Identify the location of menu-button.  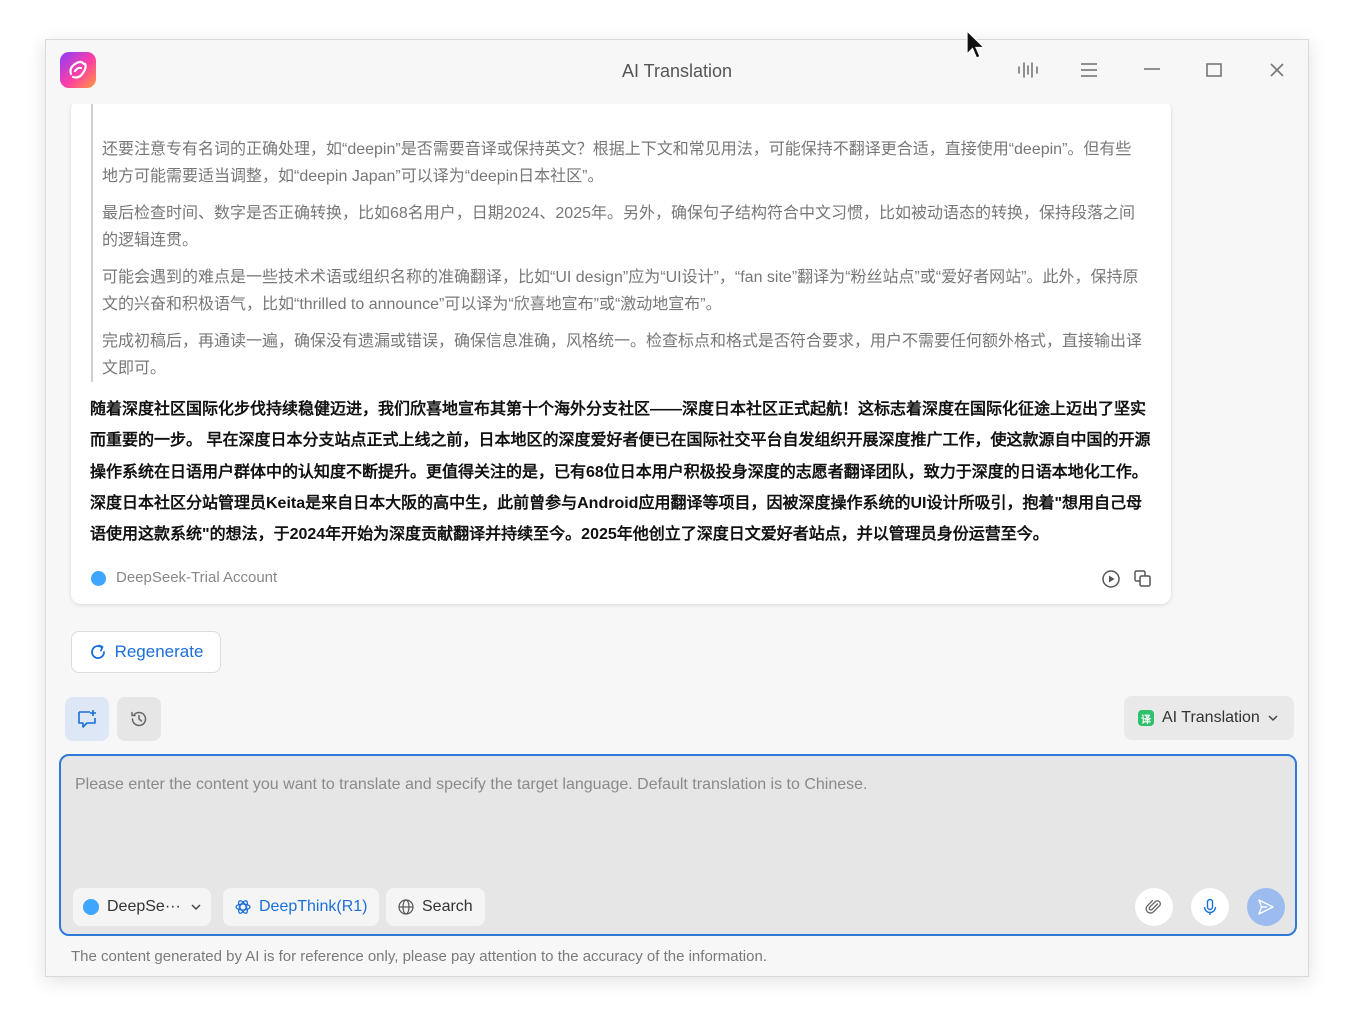
(1089, 70).